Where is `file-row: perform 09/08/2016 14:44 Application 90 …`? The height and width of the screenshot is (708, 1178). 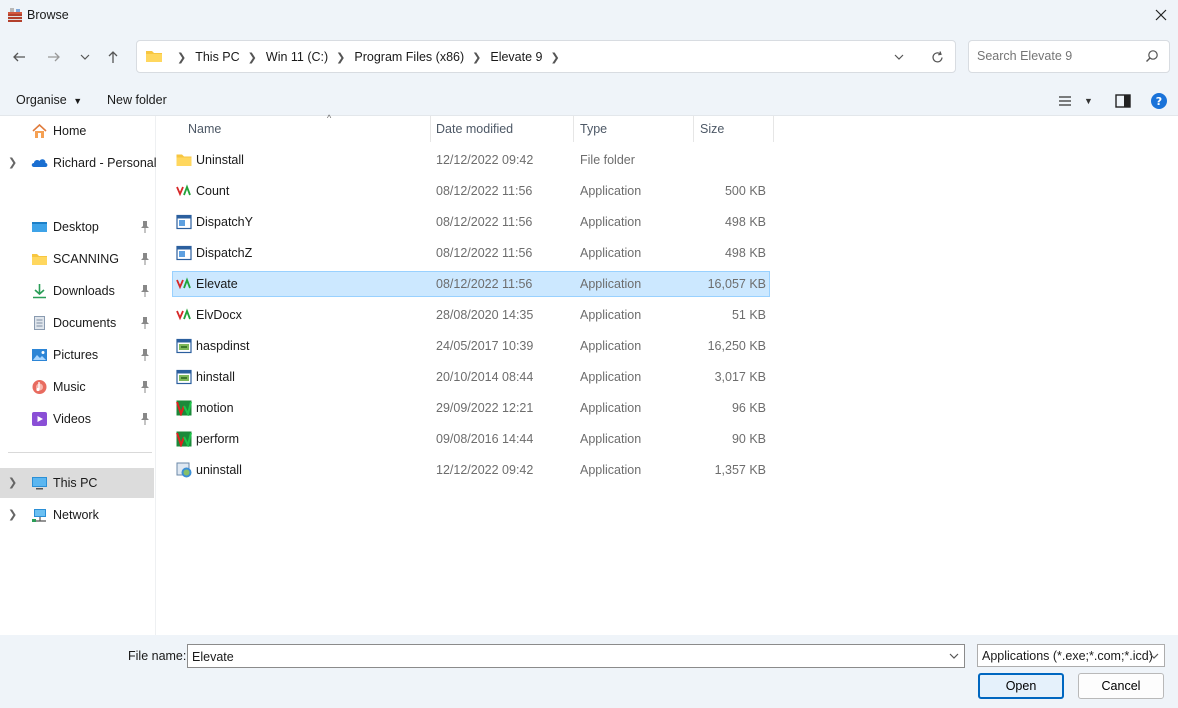 file-row: perform 09/08/2016 14:44 Application 90 … is located at coordinates (471, 439).